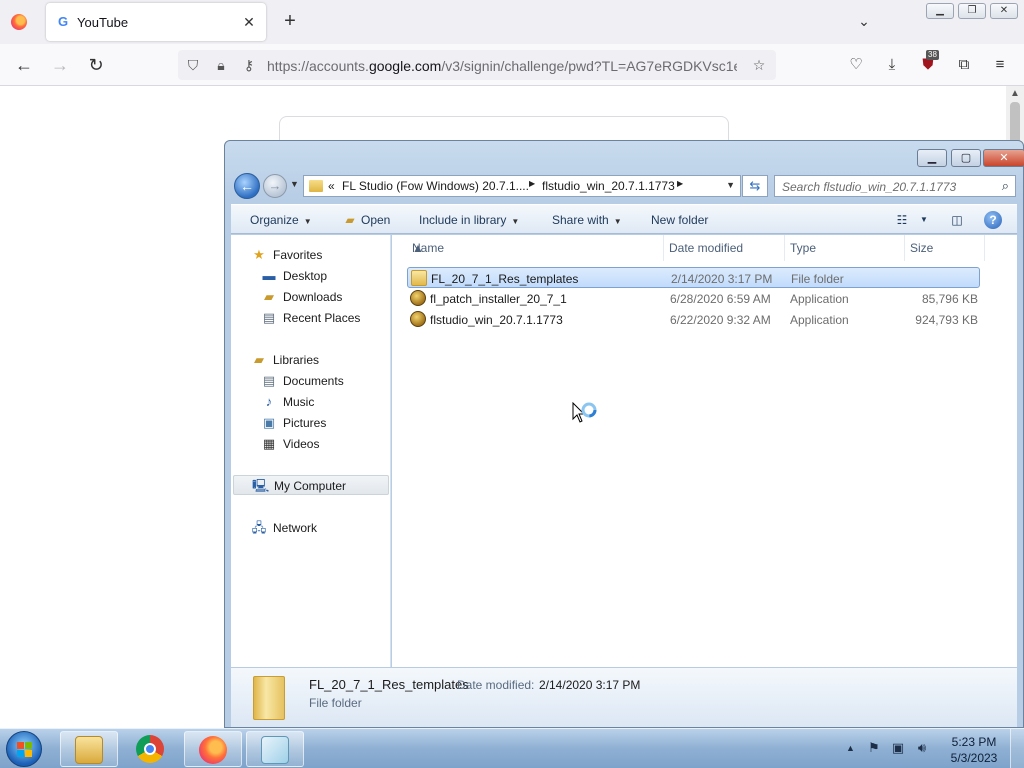  Describe the element at coordinates (940, 11) in the screenshot. I see `minimize-window-button: ▁` at that location.